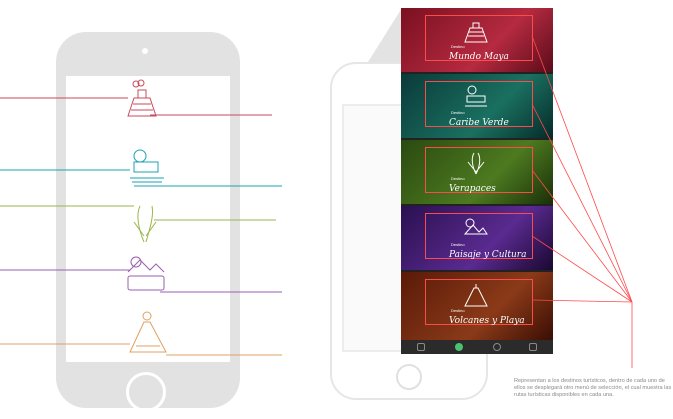 The height and width of the screenshot is (419, 673). Describe the element at coordinates (582, 201) in the screenshot. I see `callout-lines` at that location.